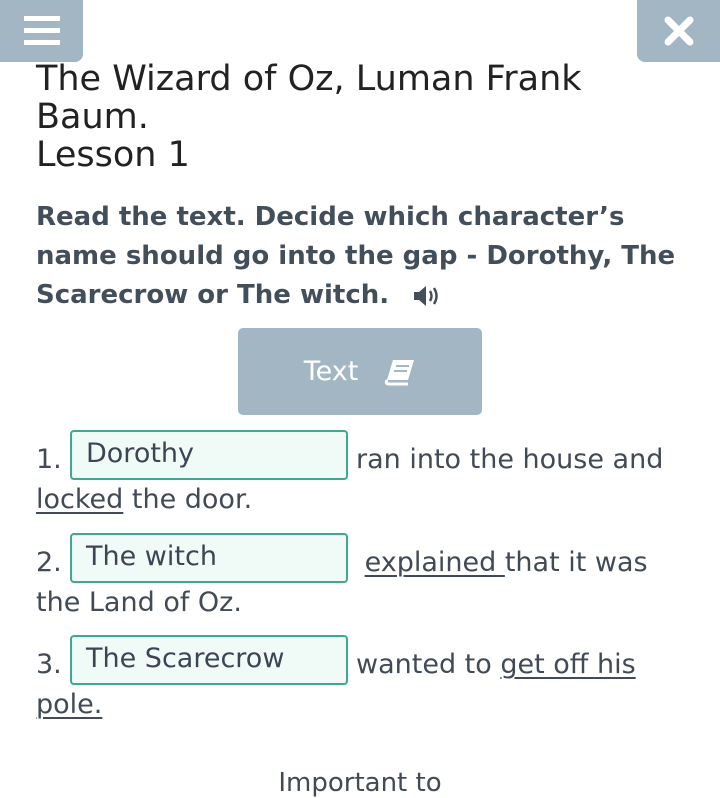 The height and width of the screenshot is (798, 720). What do you see at coordinates (360, 783) in the screenshot?
I see `footer-heading-partial: Important to` at bounding box center [360, 783].